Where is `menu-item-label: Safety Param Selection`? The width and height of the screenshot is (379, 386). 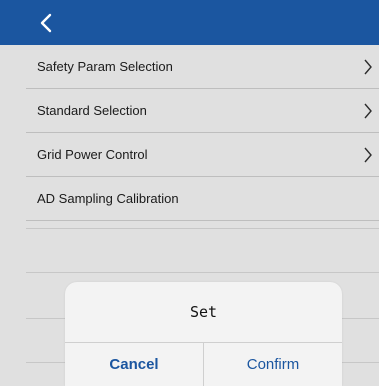
menu-item-label: Safety Param Selection is located at coordinates (105, 66).